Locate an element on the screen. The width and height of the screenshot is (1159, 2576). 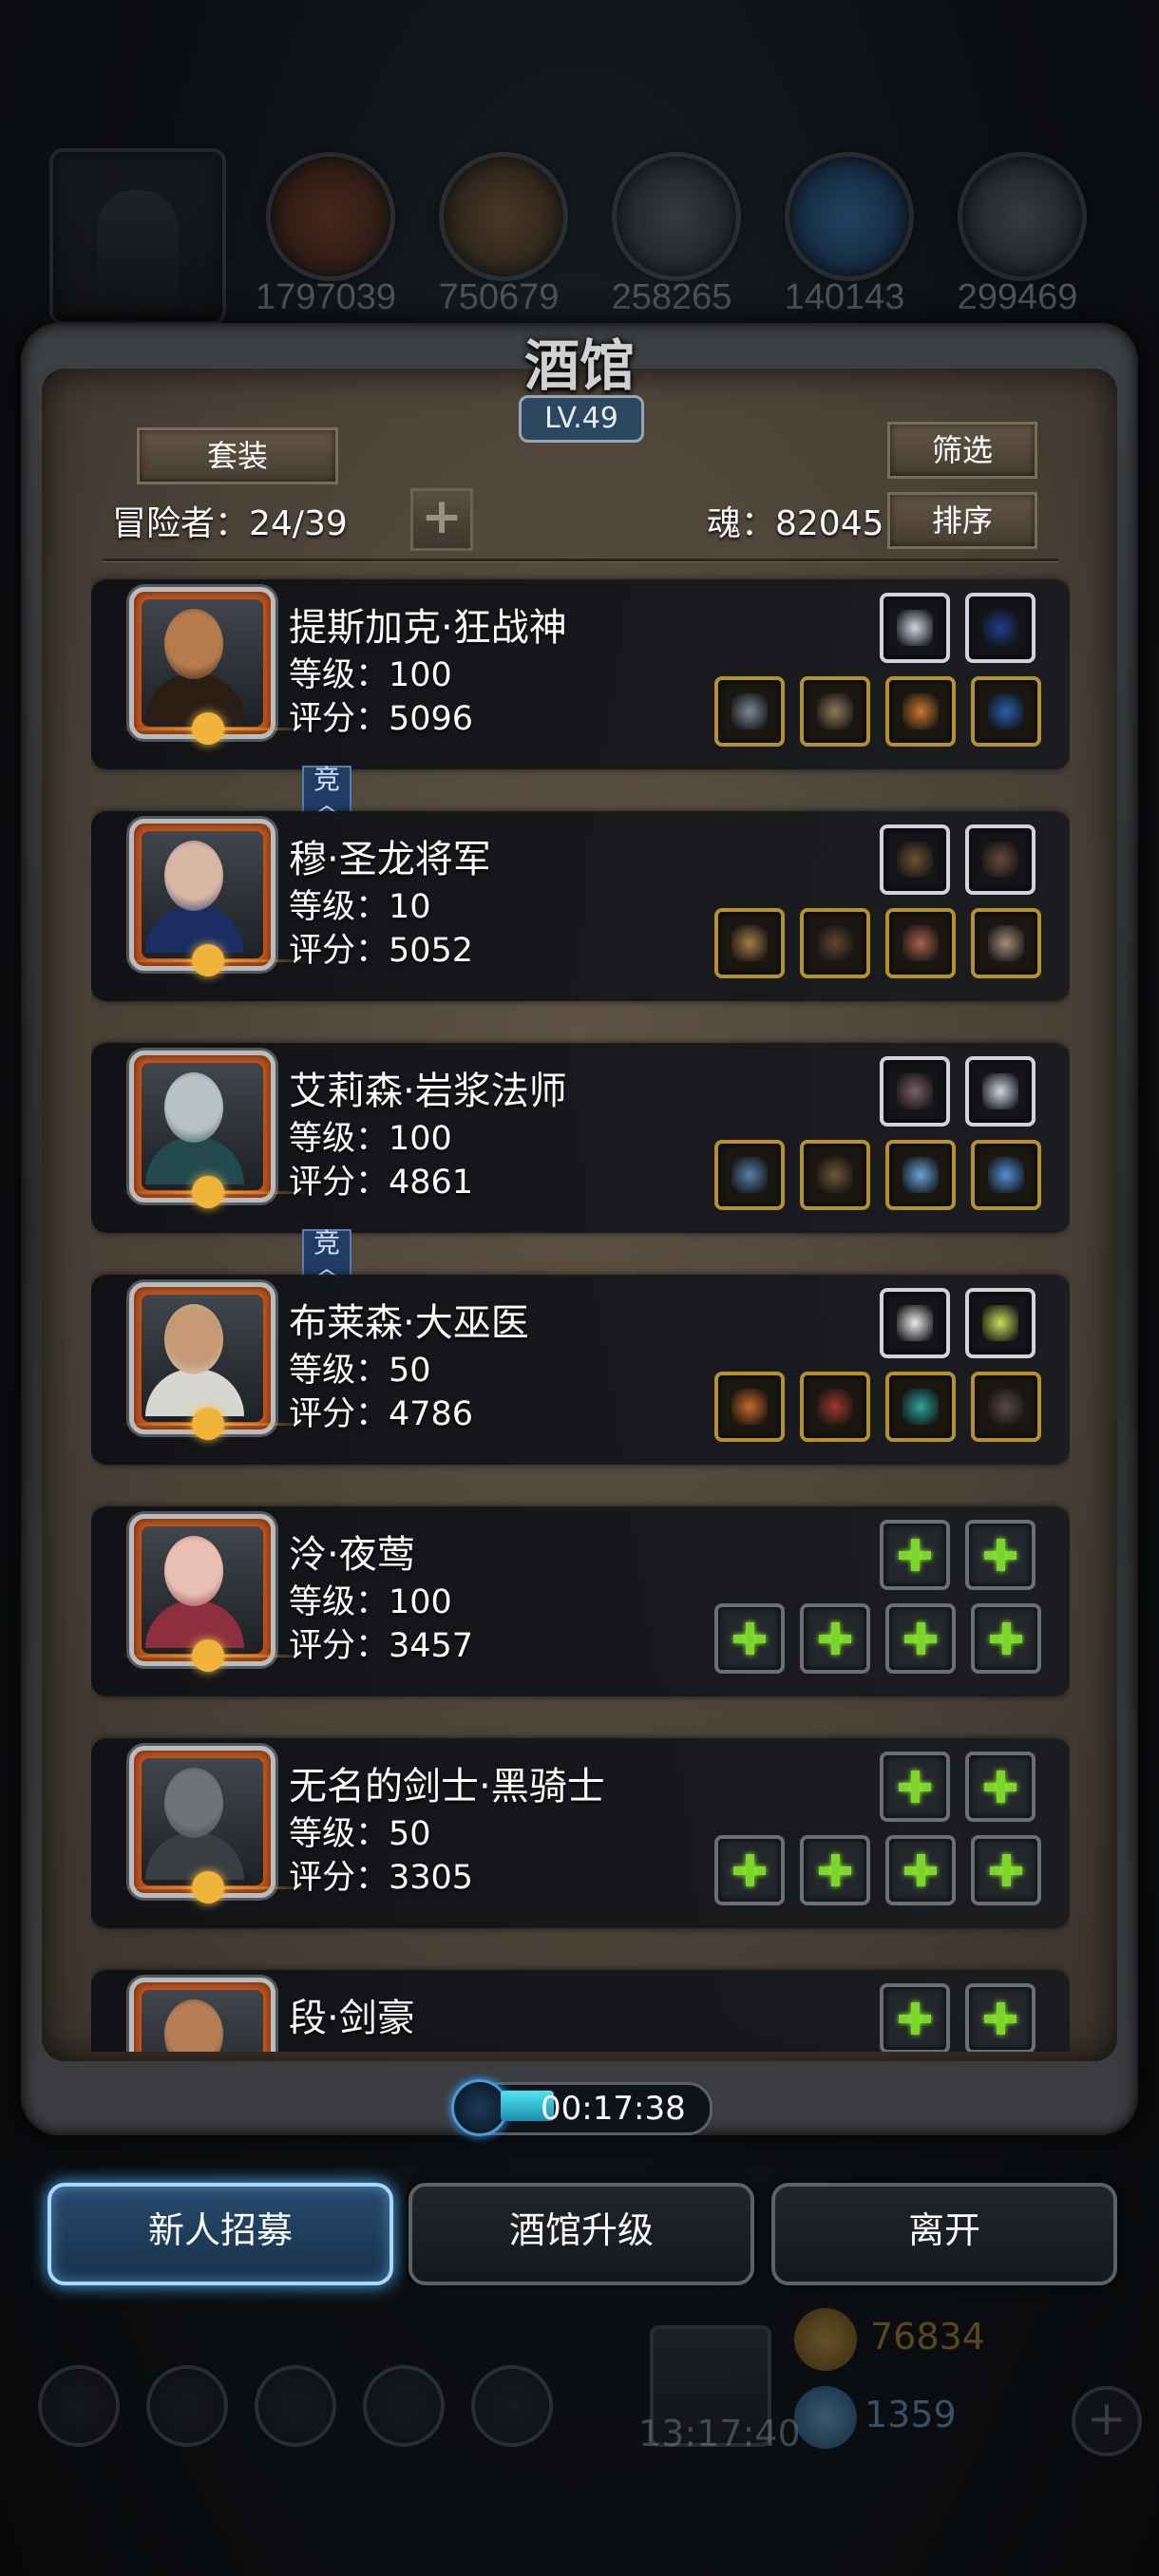
hero-portrait is located at coordinates (202, 2015).